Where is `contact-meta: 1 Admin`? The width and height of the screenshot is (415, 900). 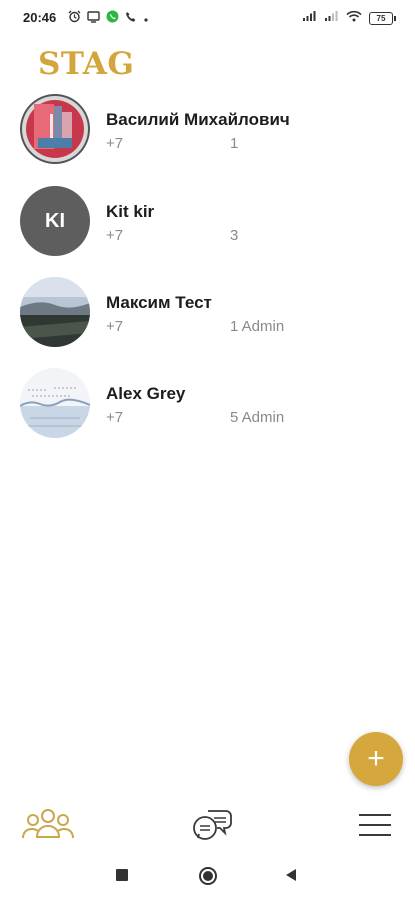
contact-meta: 1 Admin is located at coordinates (257, 326).